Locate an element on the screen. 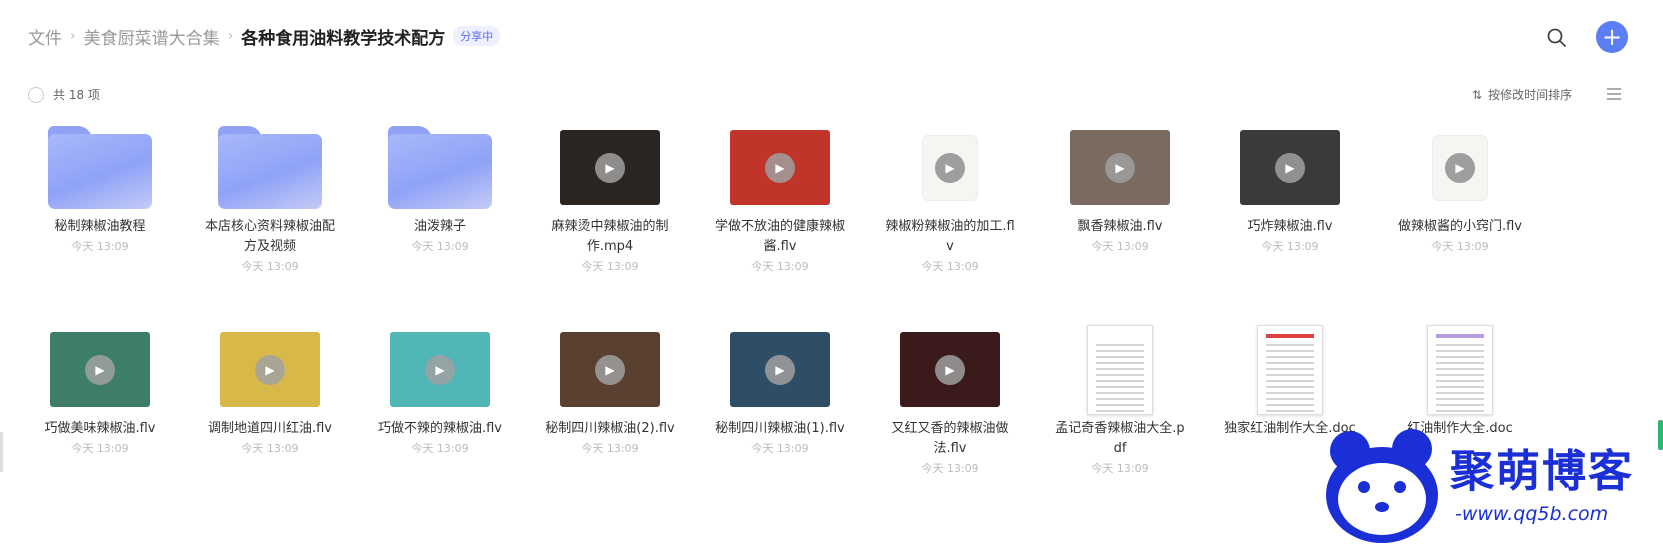 The image size is (1663, 547). file-item: 孟记奇香辣椒油大全.pdf 今天 13:09 is located at coordinates (1120, 400).